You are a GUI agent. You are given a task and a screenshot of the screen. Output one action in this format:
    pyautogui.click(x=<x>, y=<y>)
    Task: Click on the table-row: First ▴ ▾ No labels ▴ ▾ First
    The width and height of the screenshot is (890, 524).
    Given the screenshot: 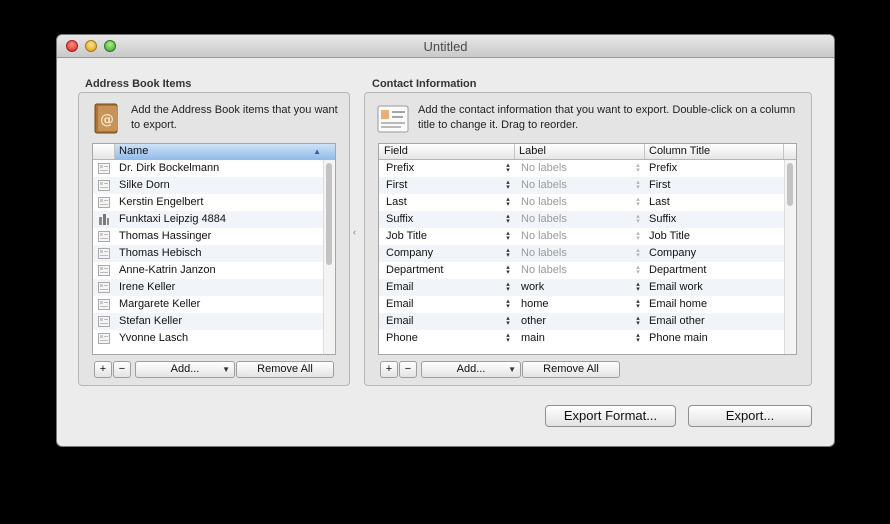 What is the action you would take?
    pyautogui.click(x=587, y=185)
    